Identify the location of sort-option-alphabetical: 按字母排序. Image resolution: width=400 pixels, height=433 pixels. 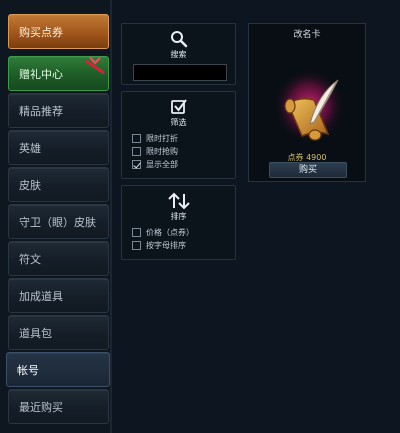
(159, 245).